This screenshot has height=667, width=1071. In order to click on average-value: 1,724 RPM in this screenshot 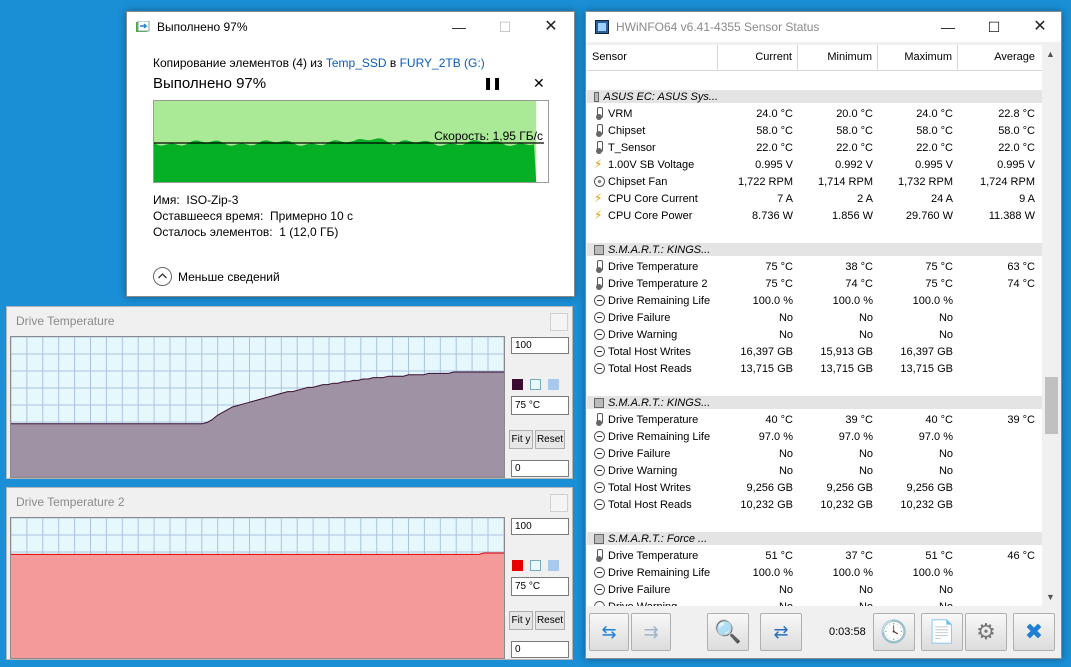, I will do `click(1007, 181)`.